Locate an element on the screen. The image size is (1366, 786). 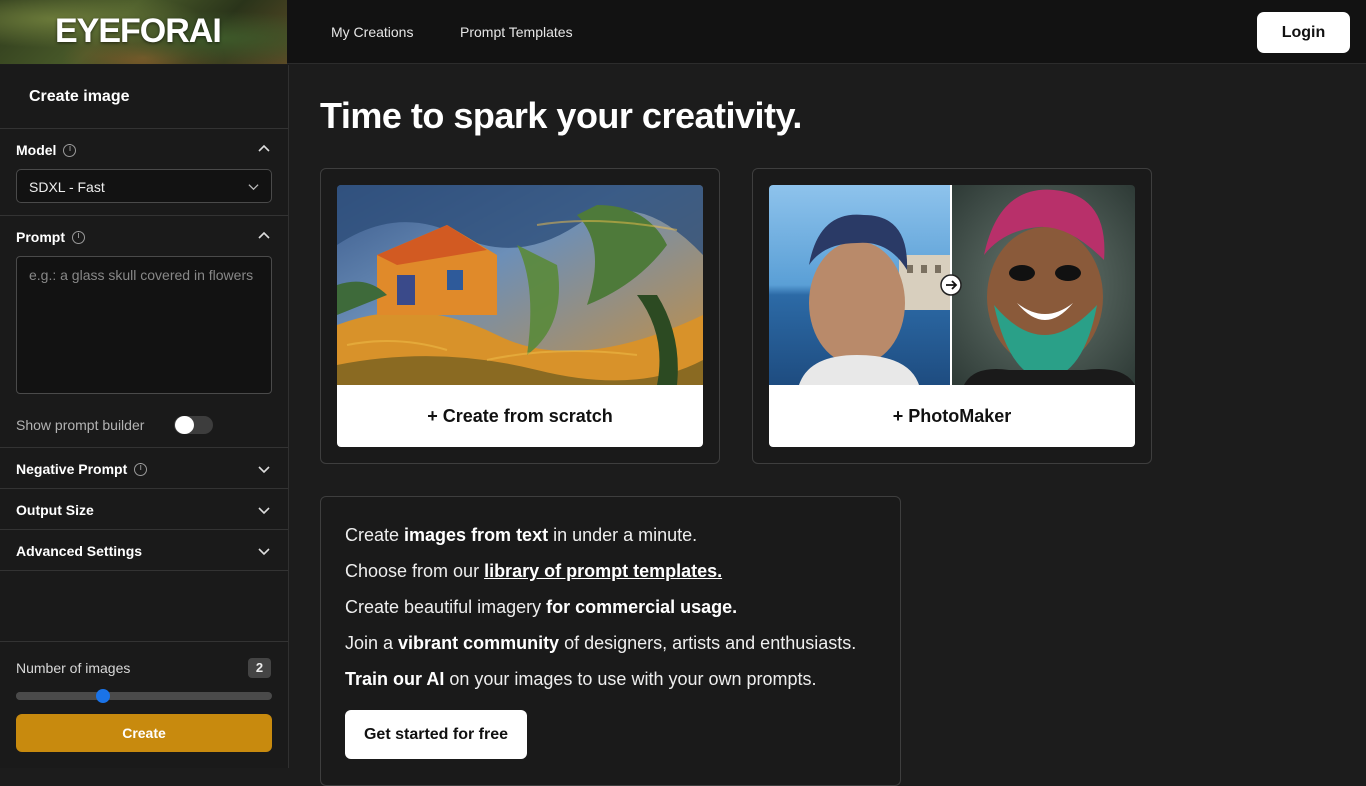
text-bold: images from text is located at coordinates (476, 535).